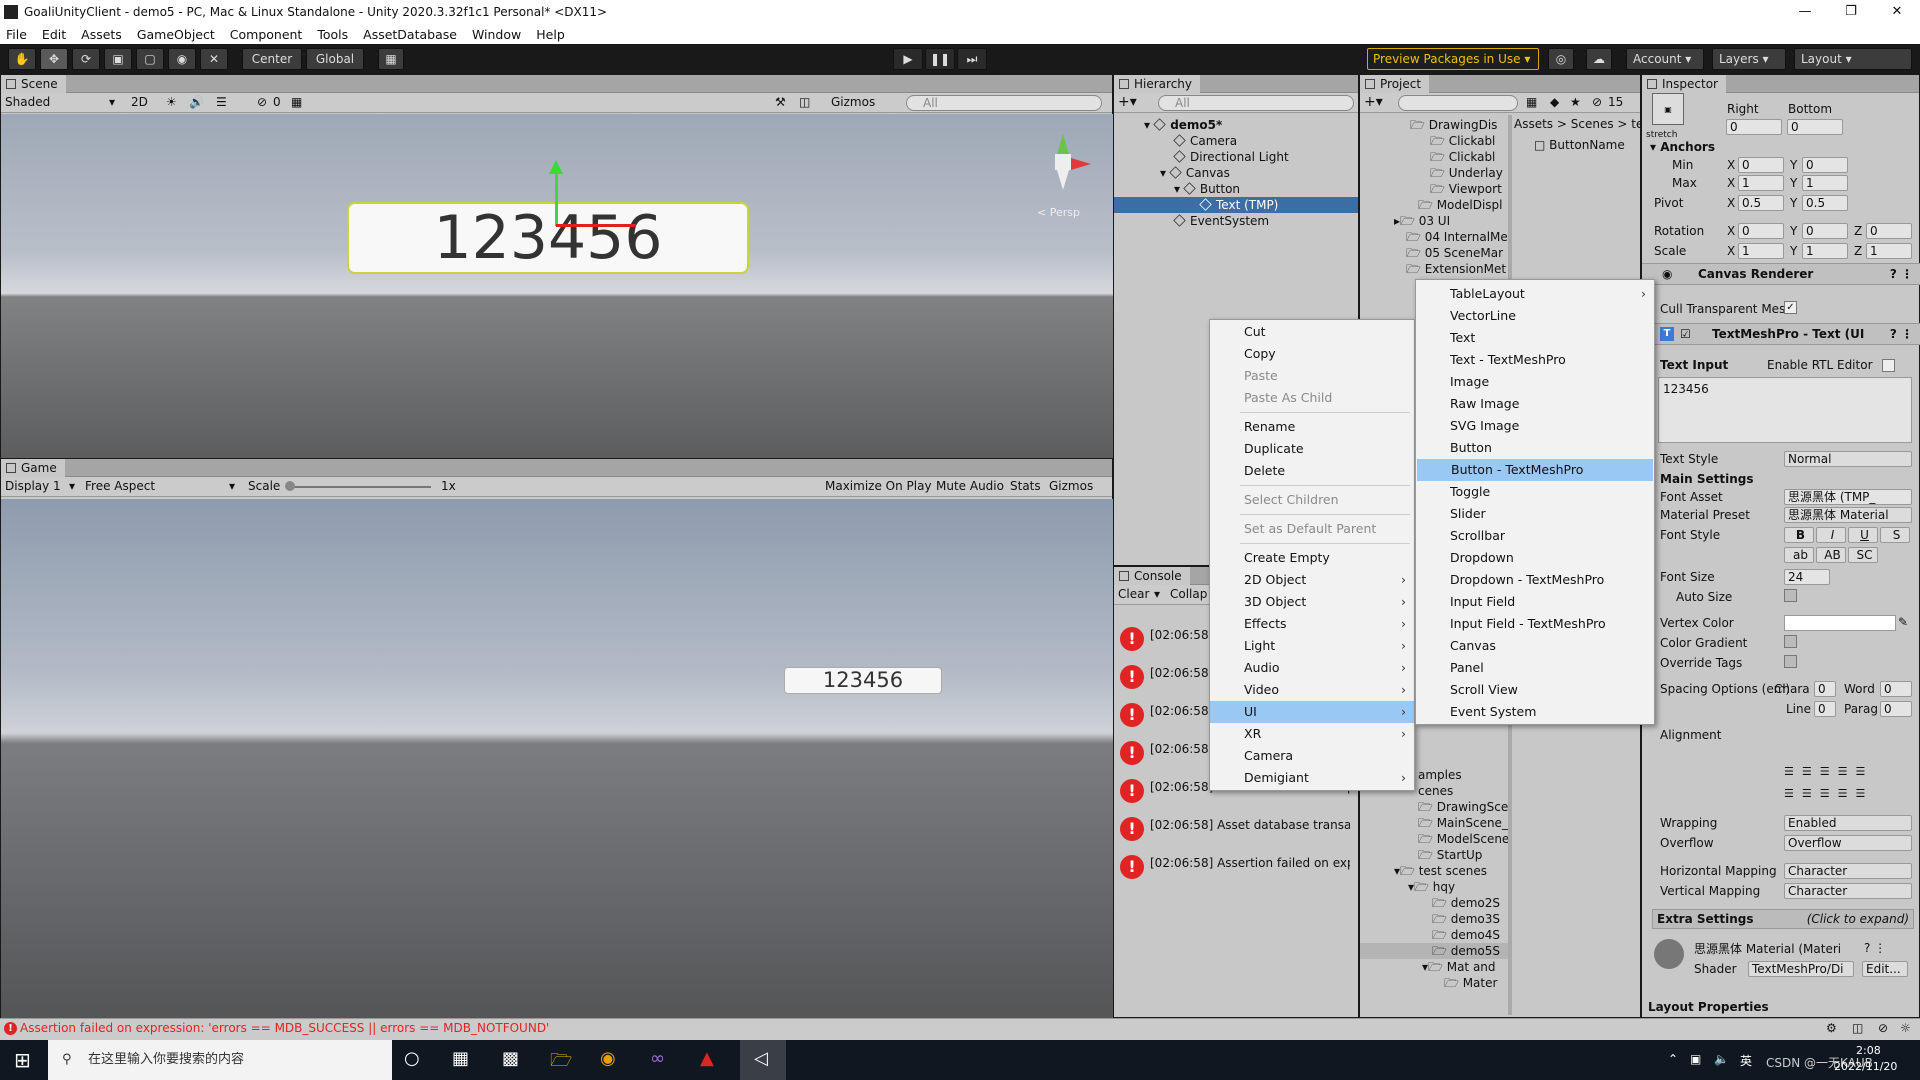 Image resolution: width=1920 pixels, height=1080 pixels. I want to click on submenu-item-vectorline: VectorLine, so click(1535, 316).